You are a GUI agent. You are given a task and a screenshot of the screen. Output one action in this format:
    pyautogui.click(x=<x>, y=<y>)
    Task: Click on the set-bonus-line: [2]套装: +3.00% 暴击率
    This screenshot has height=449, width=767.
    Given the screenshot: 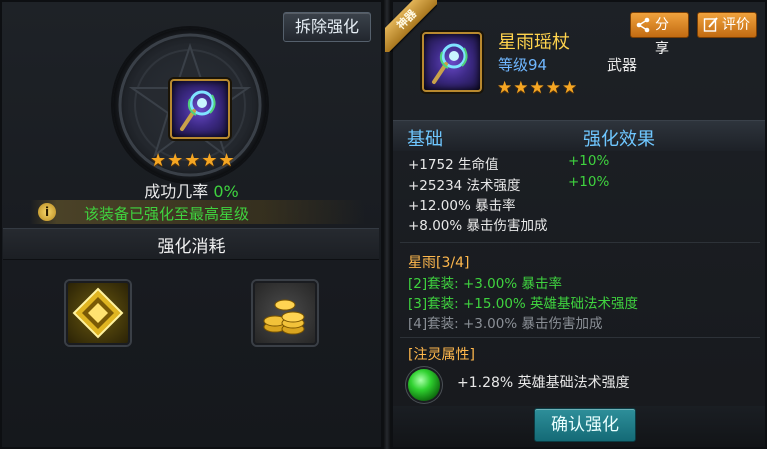 What is the action you would take?
    pyautogui.click(x=485, y=284)
    